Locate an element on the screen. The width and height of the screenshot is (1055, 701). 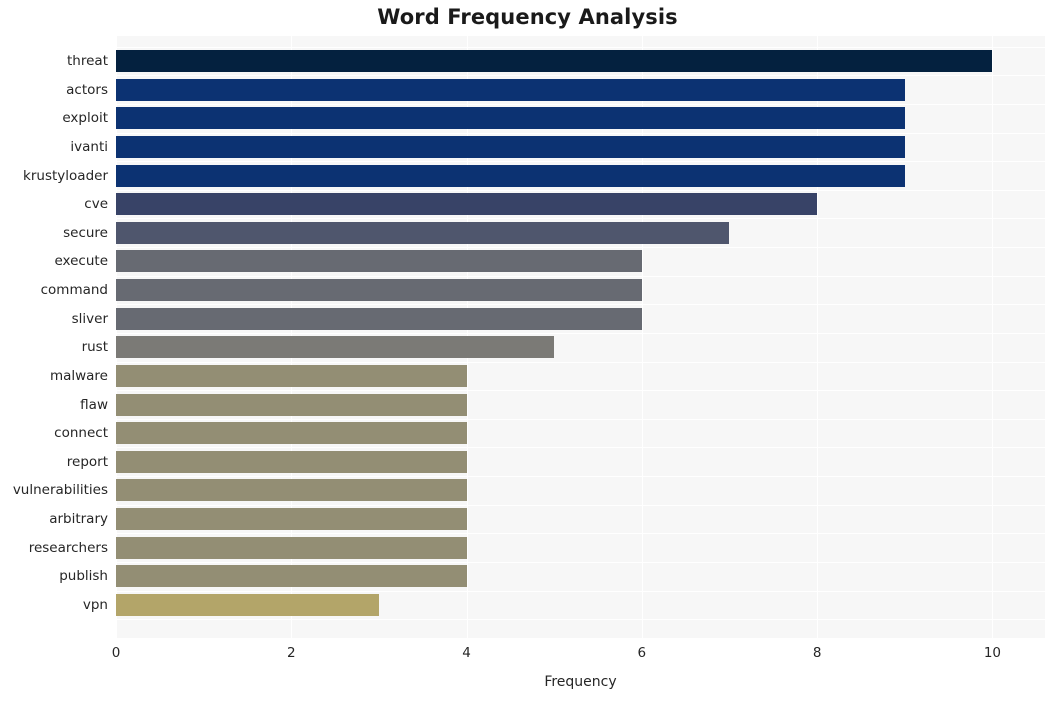
y-axis-tick-label: command is located at coordinates (74, 290).